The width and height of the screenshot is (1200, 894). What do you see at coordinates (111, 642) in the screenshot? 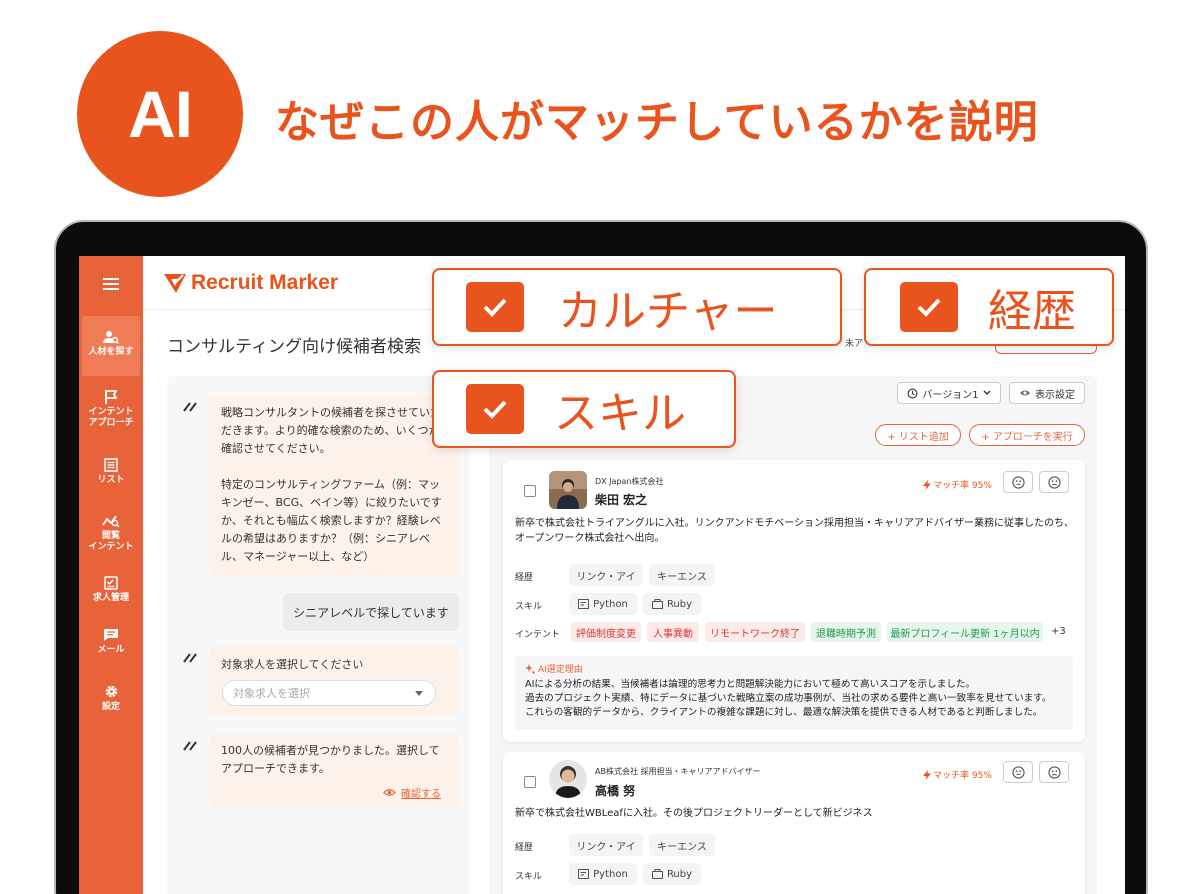
I see `sidebar-item-mail: メール` at bounding box center [111, 642].